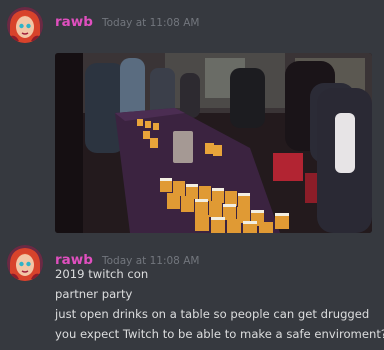  Describe the element at coordinates (94, 294) in the screenshot. I see `message-line: partner party` at that location.